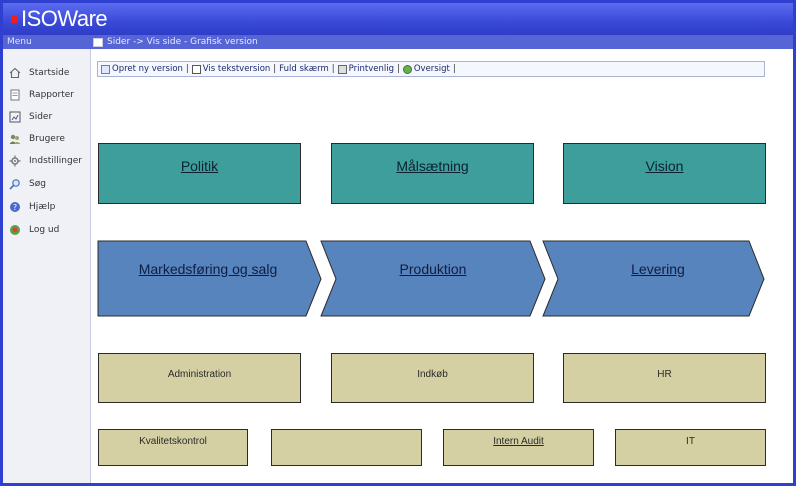  What do you see at coordinates (653, 278) in the screenshot?
I see `arrow-levering` at bounding box center [653, 278].